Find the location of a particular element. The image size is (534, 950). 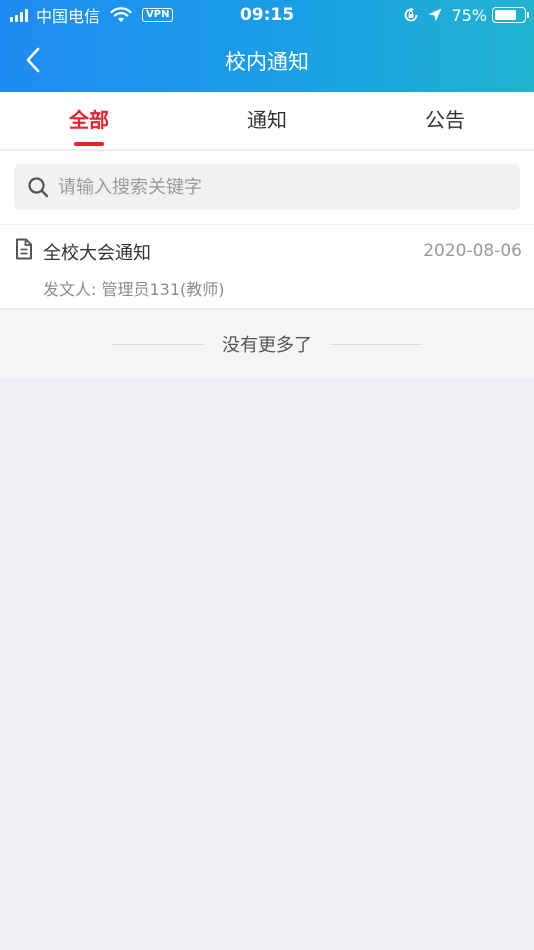

no-more-indicator: 没有更多了 is located at coordinates (267, 344).